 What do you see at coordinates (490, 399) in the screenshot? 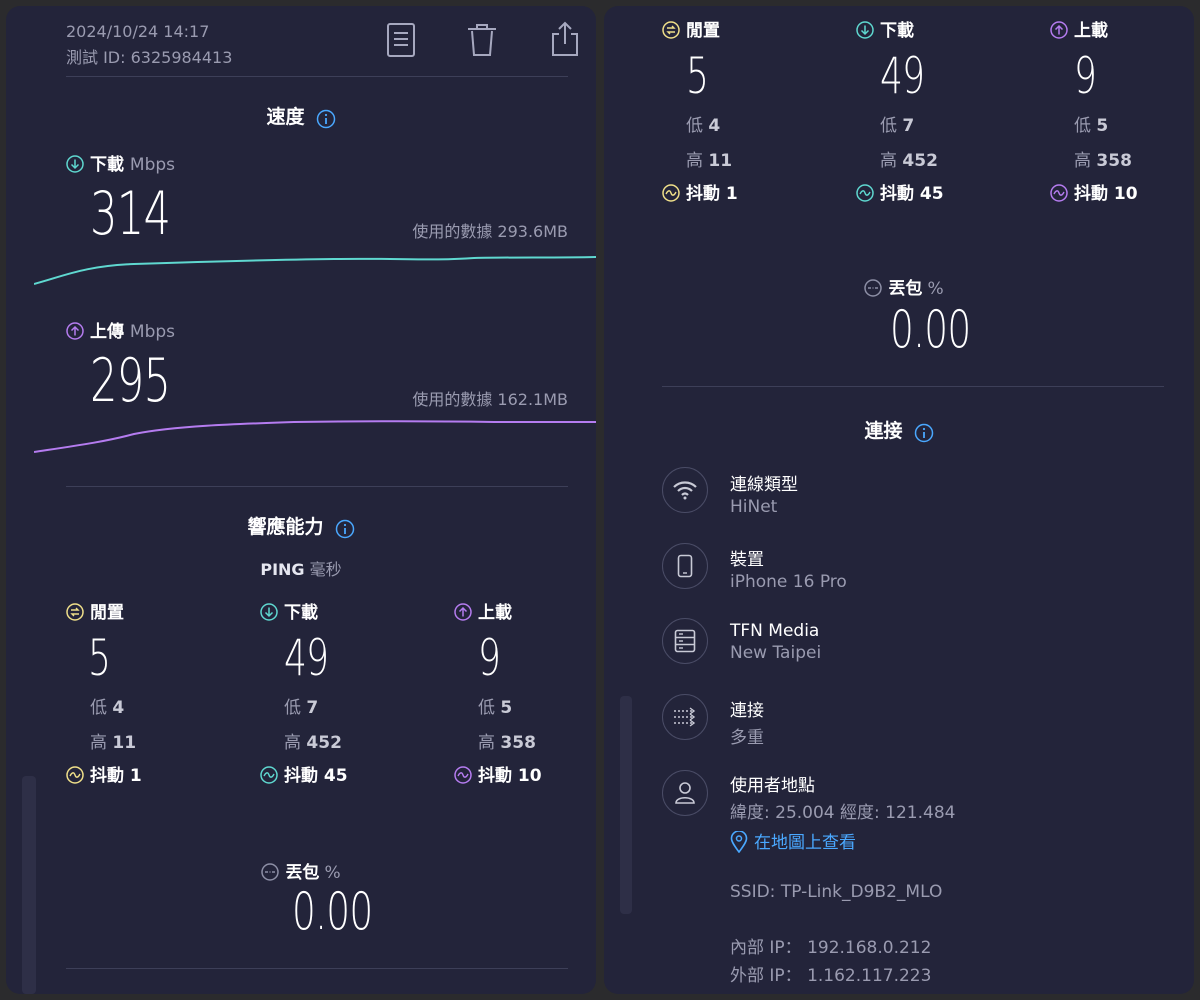
I see `upload-data-used: 使用的數據 162.1MB` at bounding box center [490, 399].